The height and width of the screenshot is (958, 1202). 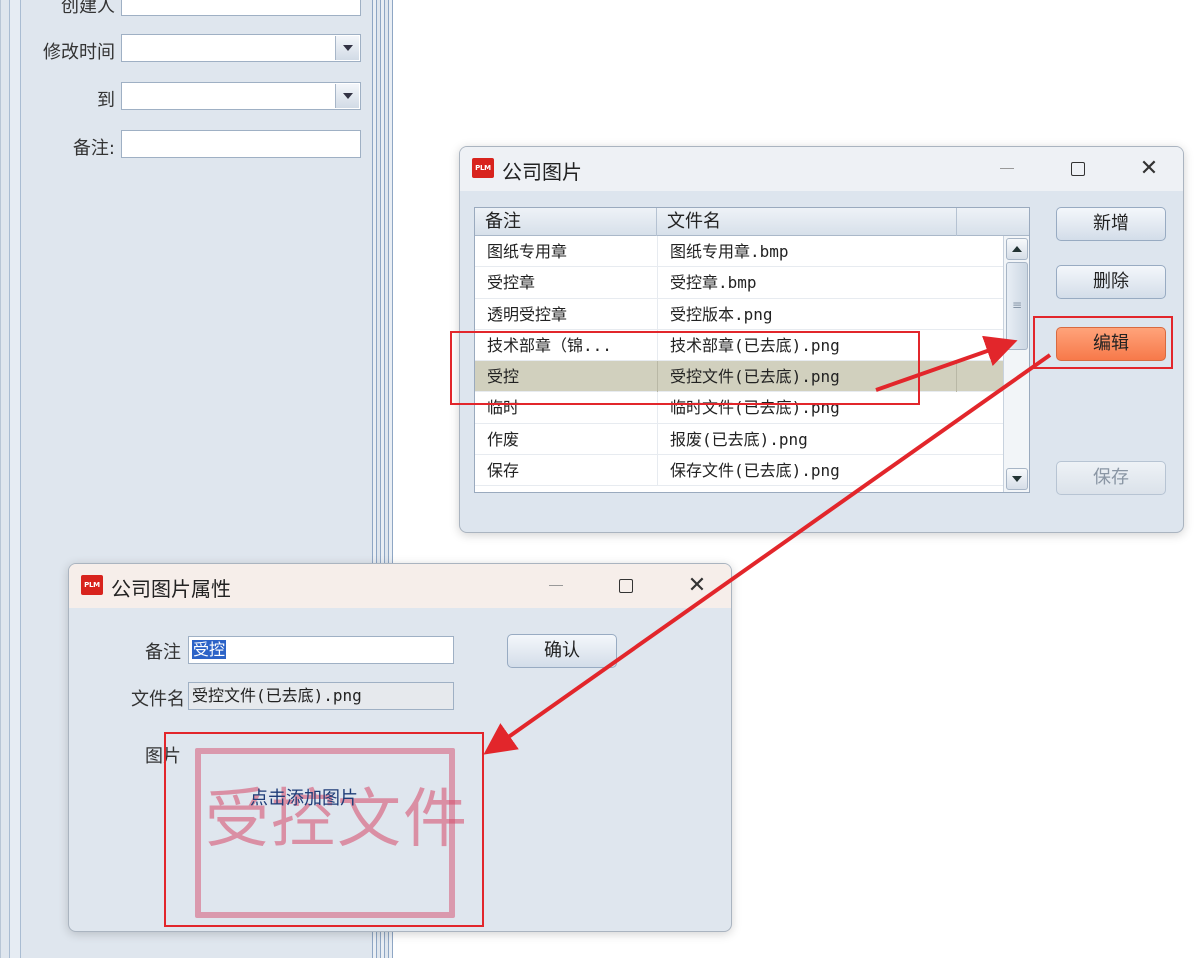 I want to click on table-header: 备注 文件名, so click(x=752, y=222).